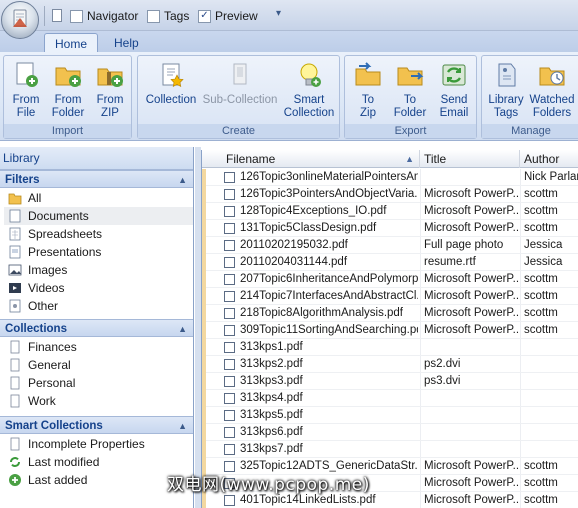 This screenshot has height=508, width=578. What do you see at coordinates (278, 13) in the screenshot?
I see `customize-qat-icon: ▾` at bounding box center [278, 13].